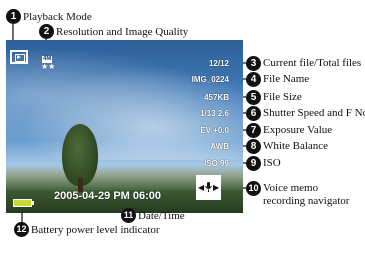  What do you see at coordinates (214, 130) in the screenshot?
I see `exposure-value: EV +0.0` at bounding box center [214, 130].